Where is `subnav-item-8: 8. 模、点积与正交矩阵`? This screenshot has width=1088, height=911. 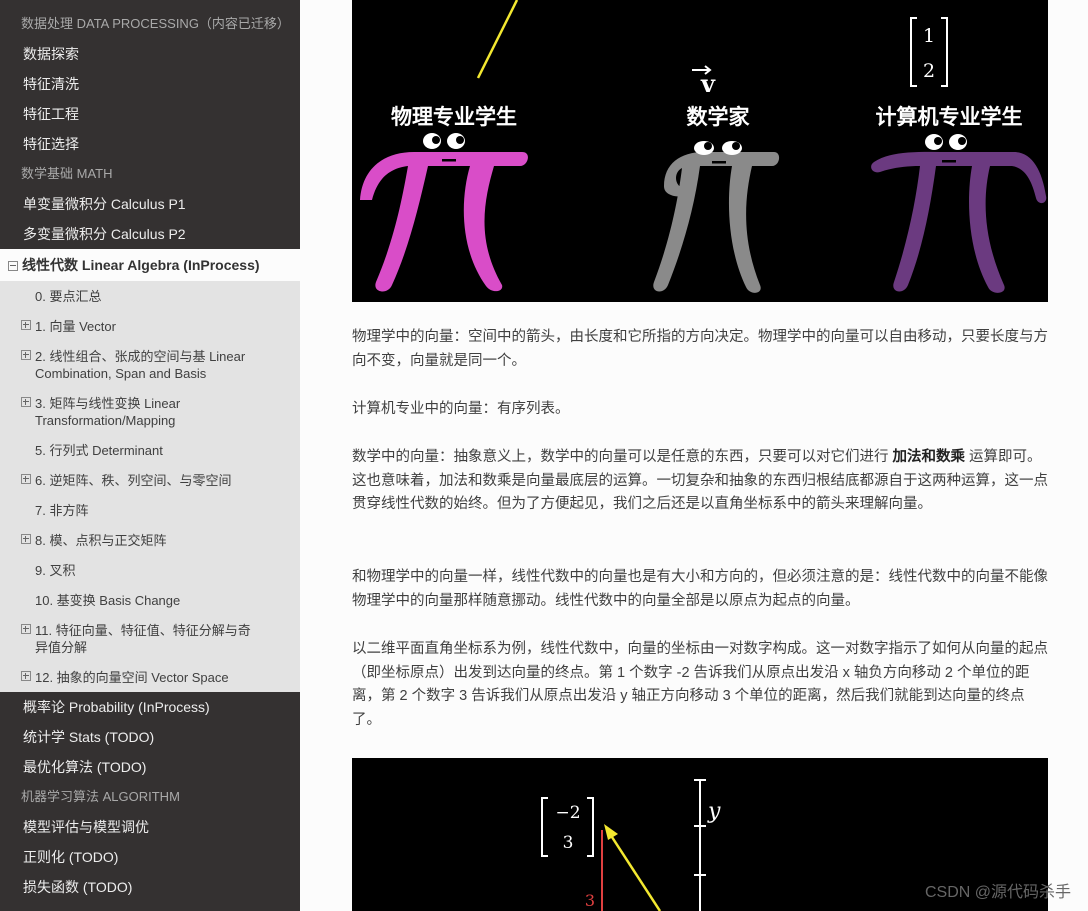
subnav-item-8: 8. 模、点积与正交矩阵 is located at coordinates (150, 540).